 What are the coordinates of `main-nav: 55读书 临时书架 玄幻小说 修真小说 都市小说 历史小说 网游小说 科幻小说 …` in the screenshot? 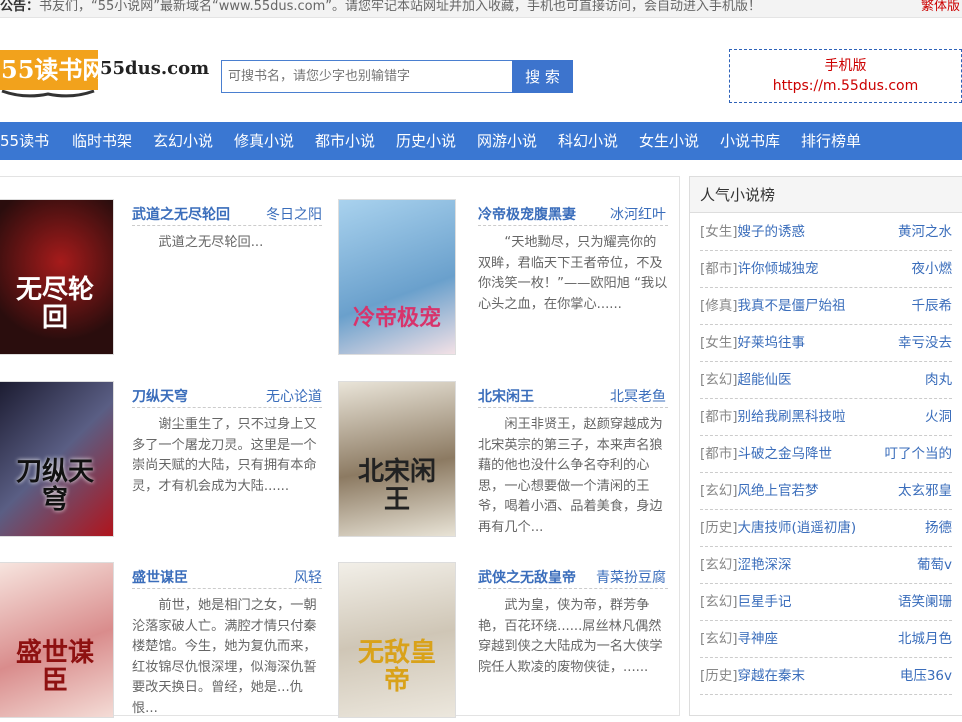 It's located at (481, 141).